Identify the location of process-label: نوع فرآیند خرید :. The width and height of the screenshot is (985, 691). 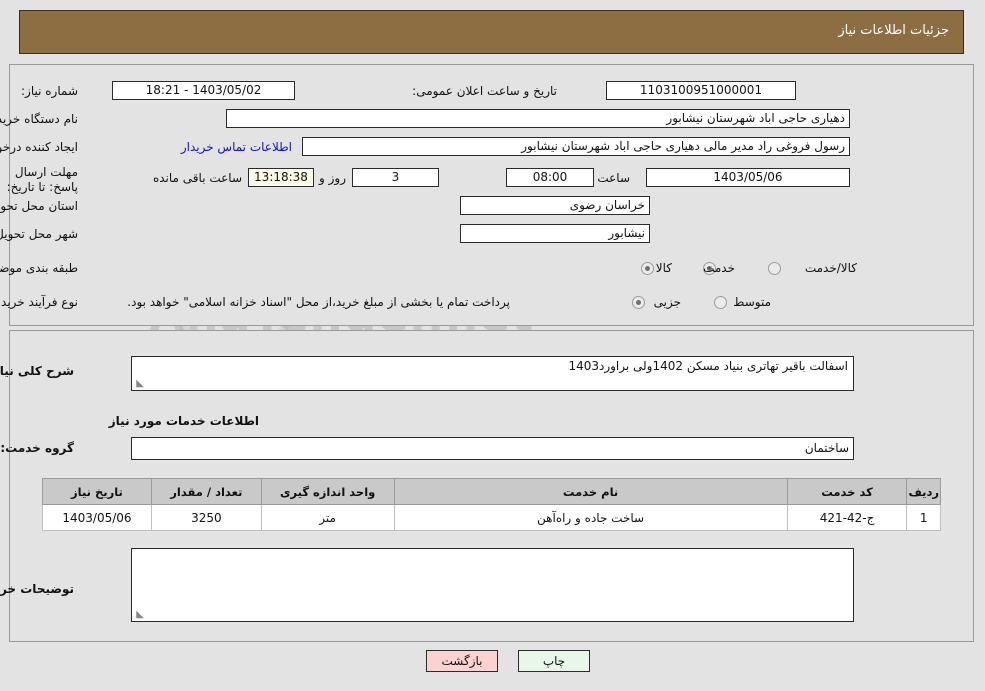
(39, 302).